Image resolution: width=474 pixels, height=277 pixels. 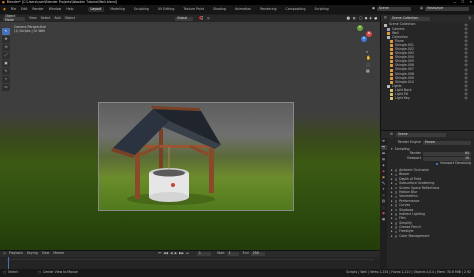 I want to click on visibility-eye-icon: 👁, so click(x=466, y=98).